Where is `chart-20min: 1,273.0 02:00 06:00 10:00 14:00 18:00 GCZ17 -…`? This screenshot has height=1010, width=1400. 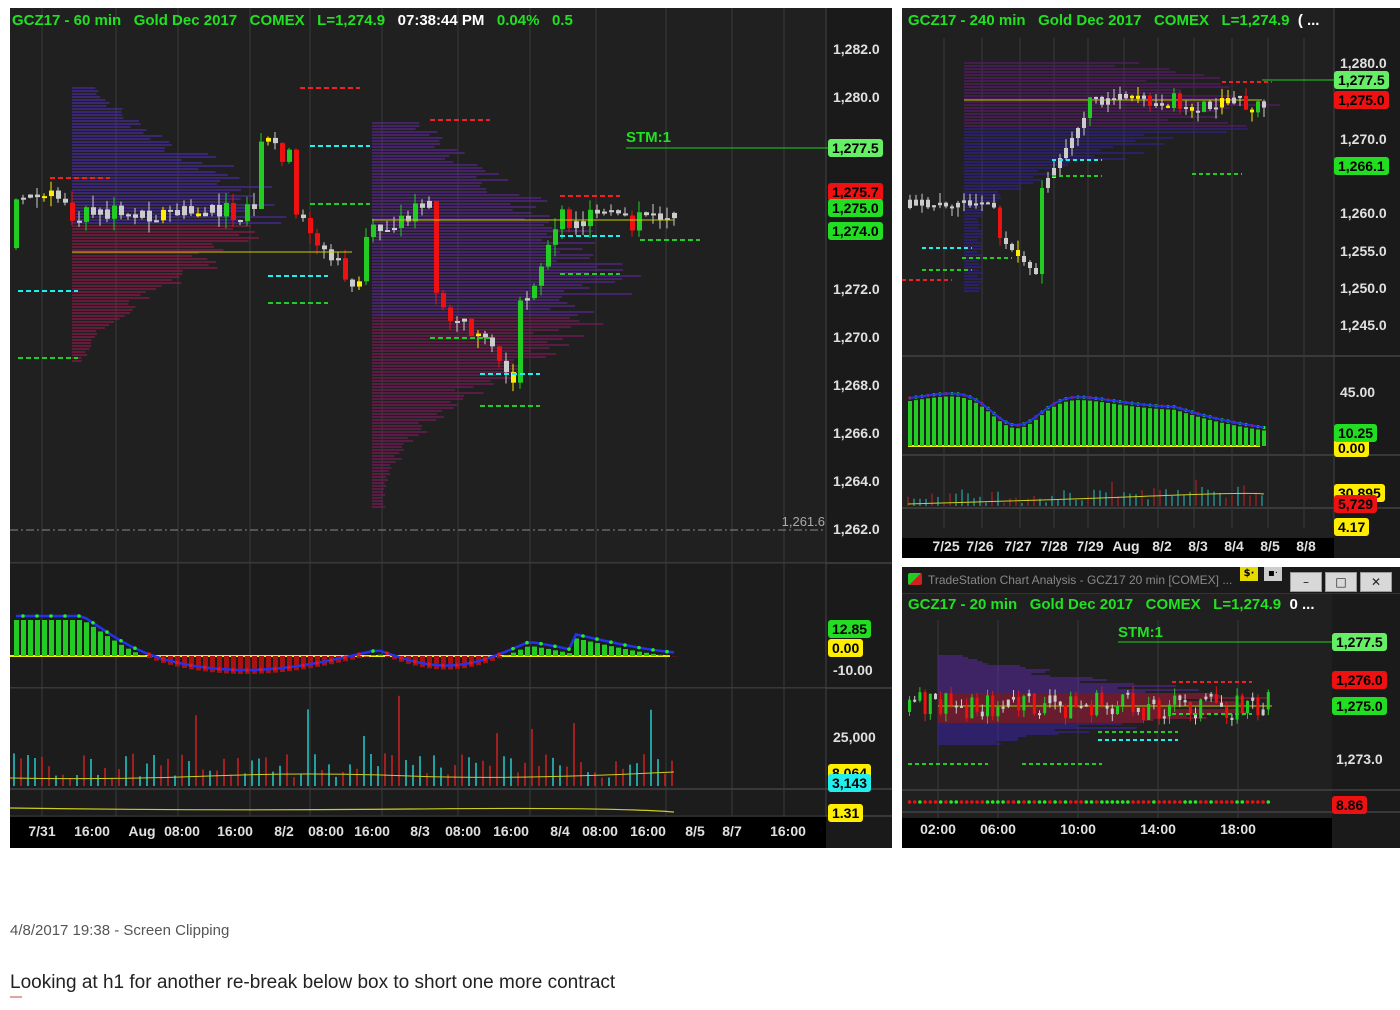
chart-20min: 1,273.0 02:00 06:00 10:00 14:00 18:00 GCZ17 -… is located at coordinates (1151, 721).